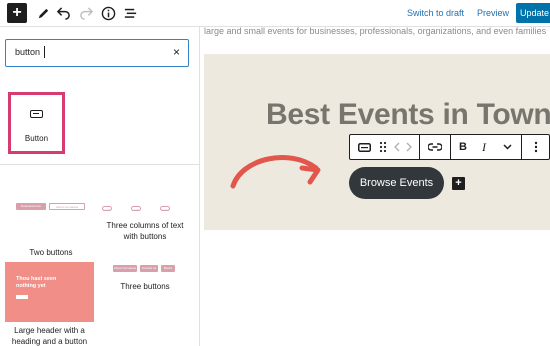  What do you see at coordinates (31, 206) in the screenshot?
I see `pattern-preview-button: Download now` at bounding box center [31, 206].